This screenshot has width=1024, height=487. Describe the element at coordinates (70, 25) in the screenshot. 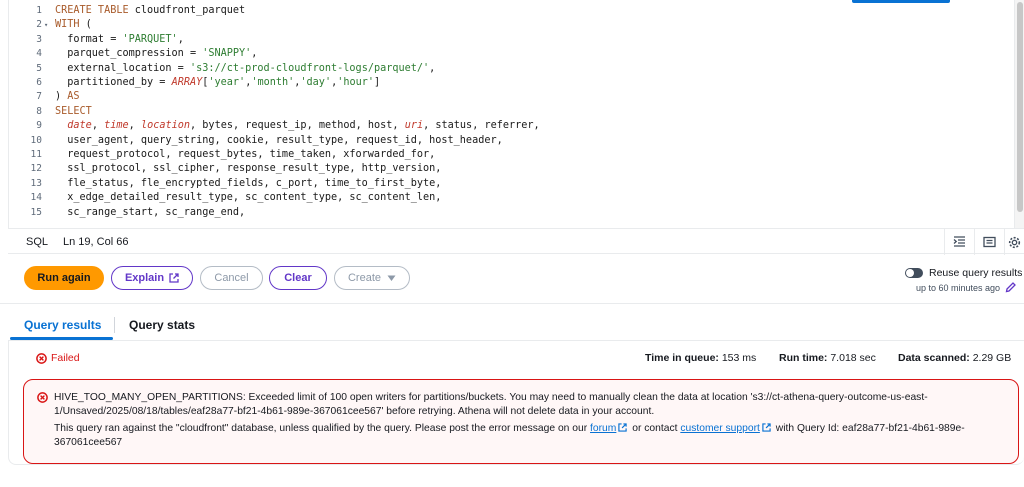

I see `code-token: WITH` at that location.